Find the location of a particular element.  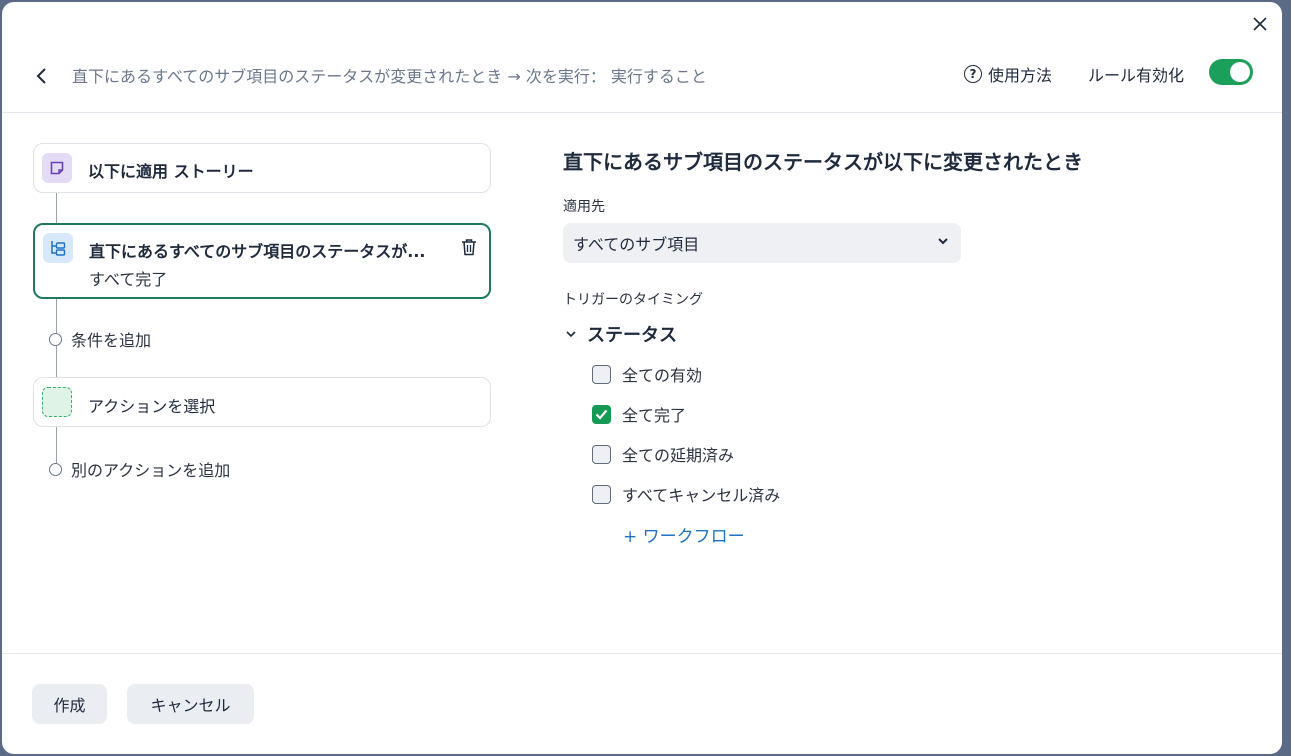

action-card-title: アクションを選択 is located at coordinates (152, 406).